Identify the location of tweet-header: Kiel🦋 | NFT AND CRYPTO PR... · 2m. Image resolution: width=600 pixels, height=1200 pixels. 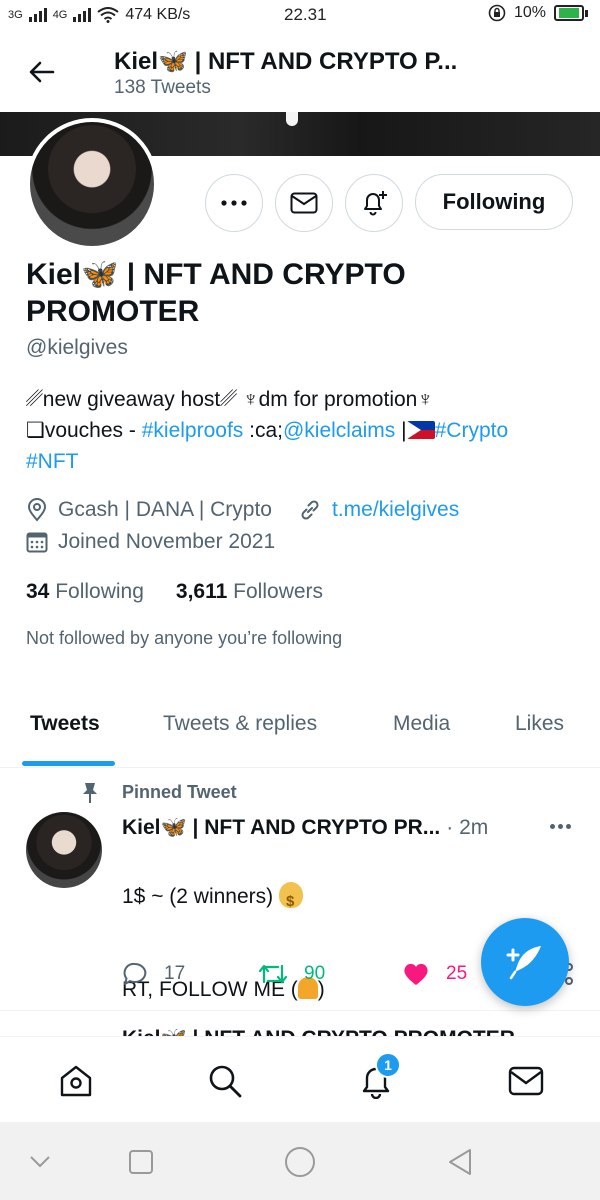
(305, 828).